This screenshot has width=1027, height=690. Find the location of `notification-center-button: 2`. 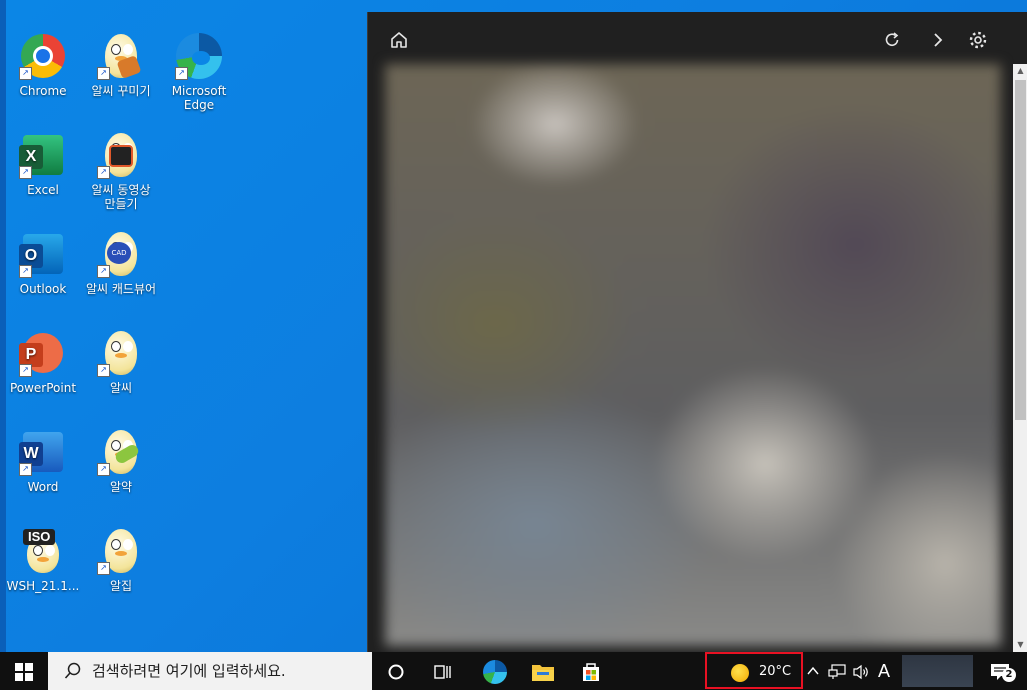

notification-center-button: 2 is located at coordinates (1000, 671).